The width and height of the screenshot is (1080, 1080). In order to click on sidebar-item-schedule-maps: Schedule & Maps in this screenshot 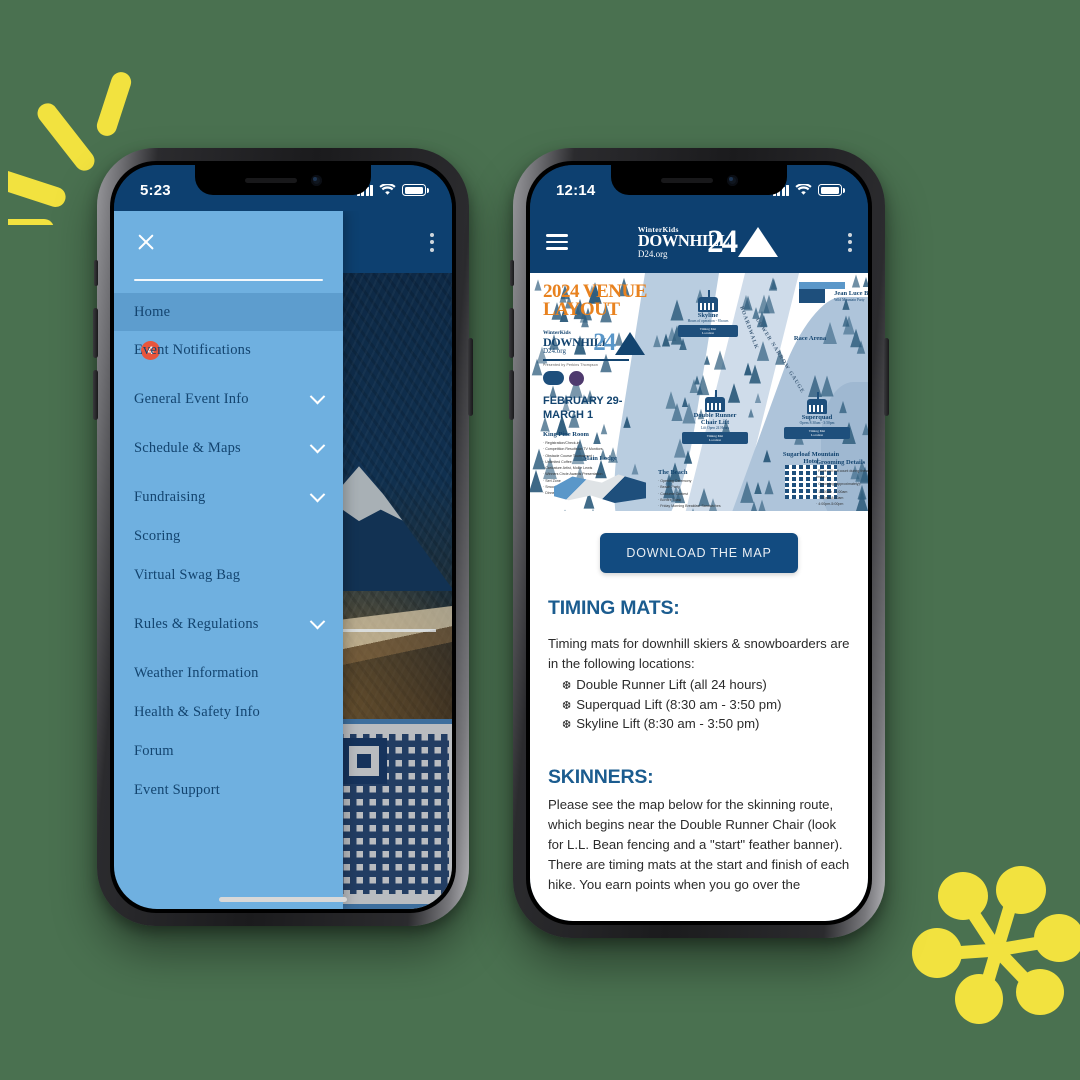, I will do `click(228, 448)`.